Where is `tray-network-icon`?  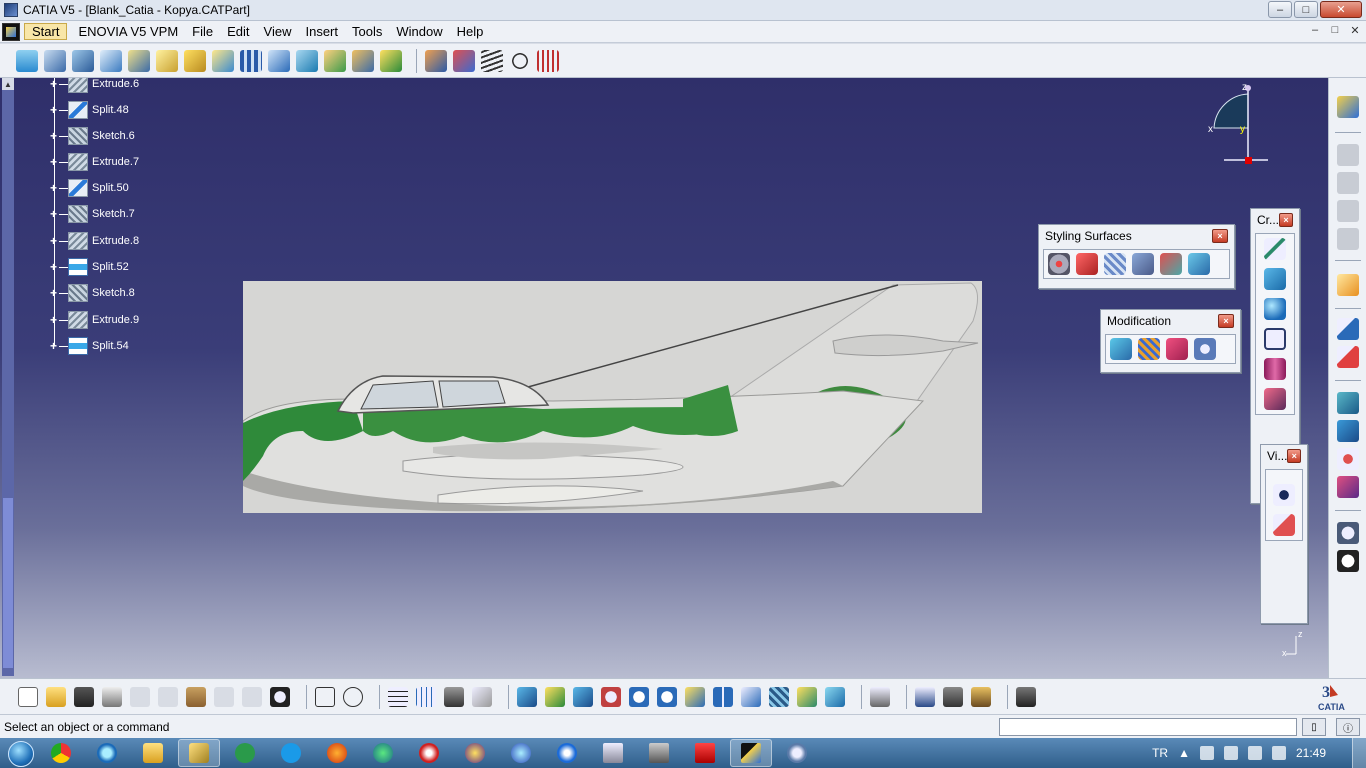 tray-network-icon is located at coordinates (1254, 753).